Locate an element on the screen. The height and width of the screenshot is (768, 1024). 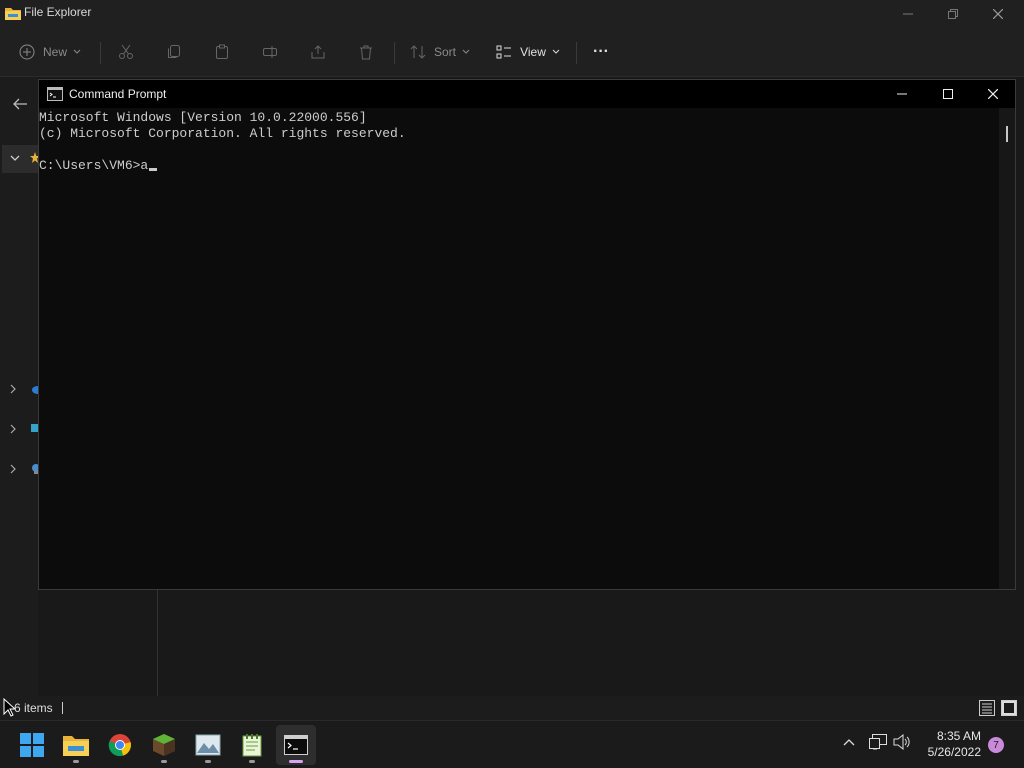
taskbar-file-explorer is located at coordinates (76, 745).